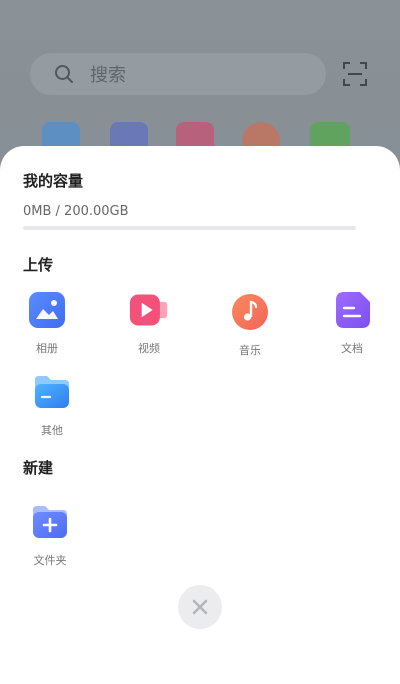 The height and width of the screenshot is (684, 400). Describe the element at coordinates (50, 522) in the screenshot. I see `new-folder-icon` at that location.